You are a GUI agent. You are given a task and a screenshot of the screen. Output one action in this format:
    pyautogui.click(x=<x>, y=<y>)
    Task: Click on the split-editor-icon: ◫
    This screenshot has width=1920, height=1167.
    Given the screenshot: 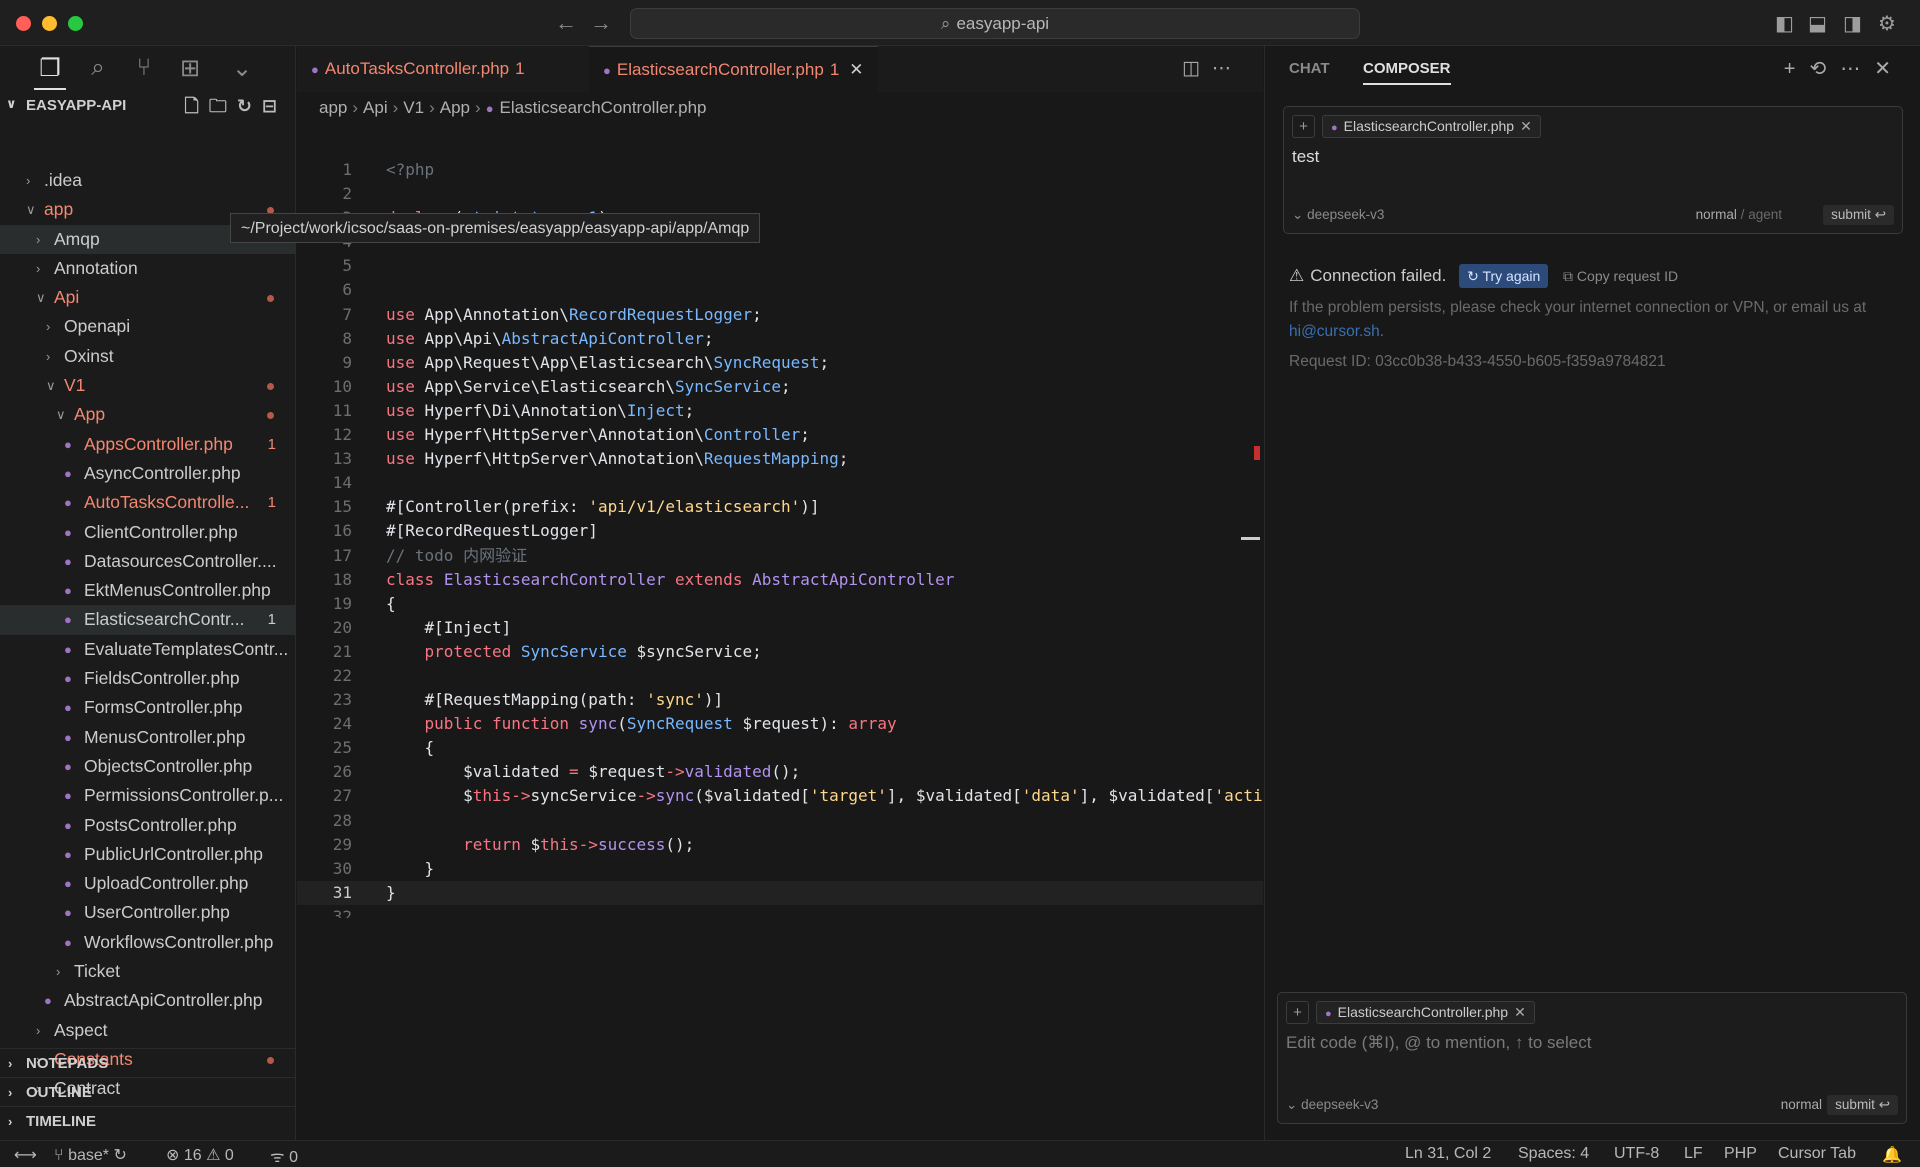 What is the action you would take?
    pyautogui.click(x=1197, y=68)
    